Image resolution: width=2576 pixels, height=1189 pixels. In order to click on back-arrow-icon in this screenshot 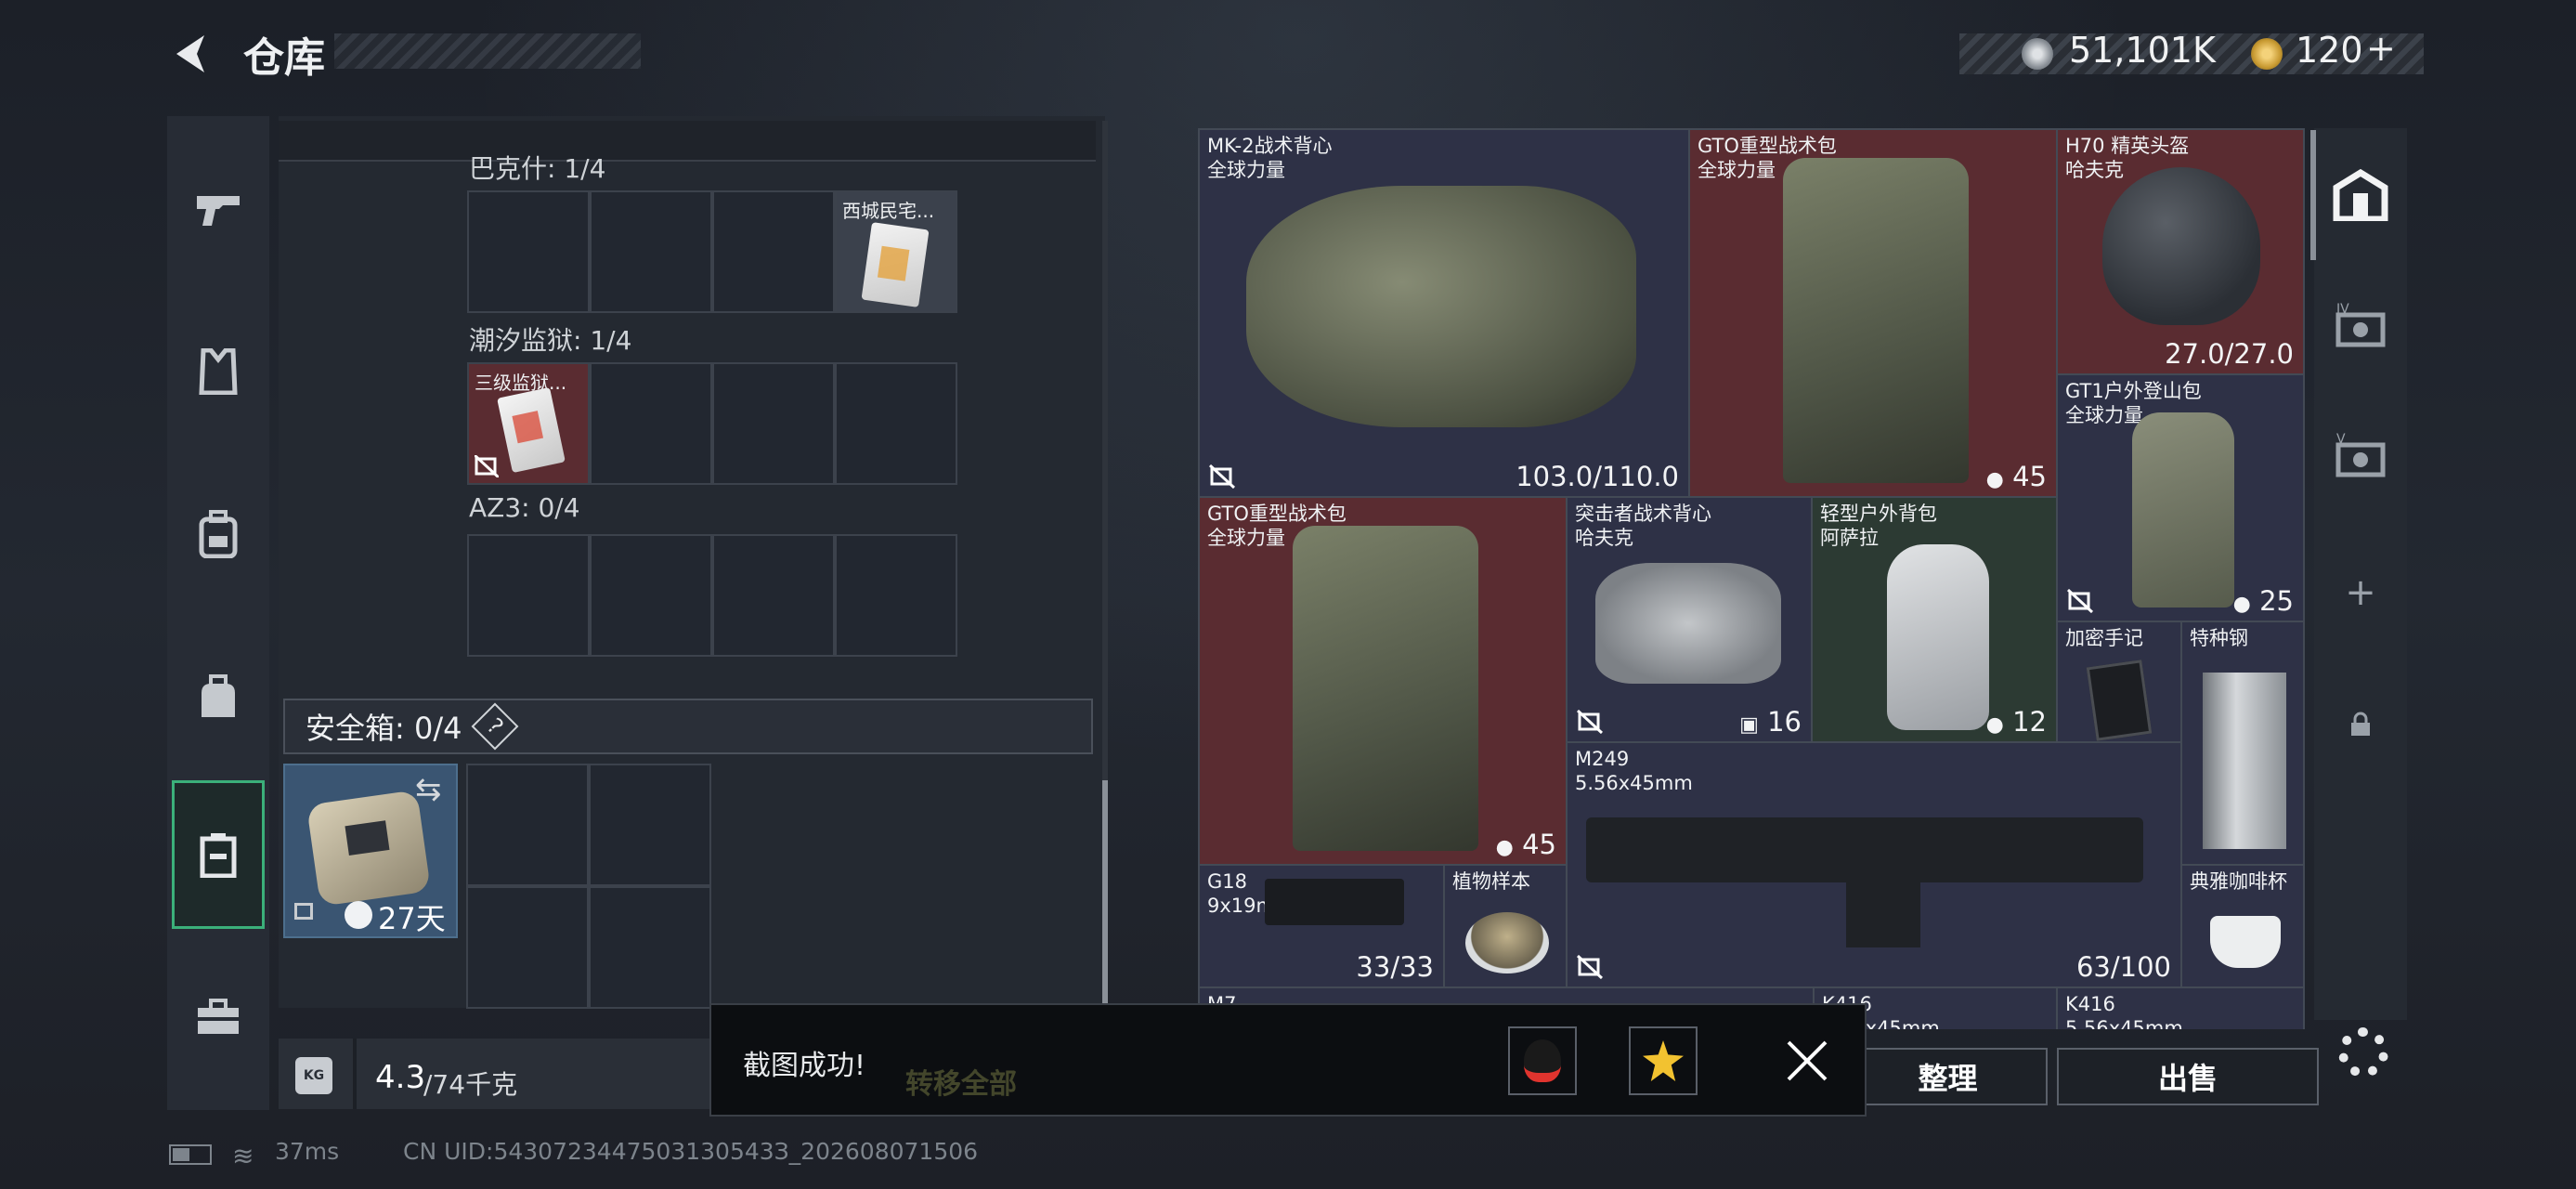, I will do `click(191, 54)`.